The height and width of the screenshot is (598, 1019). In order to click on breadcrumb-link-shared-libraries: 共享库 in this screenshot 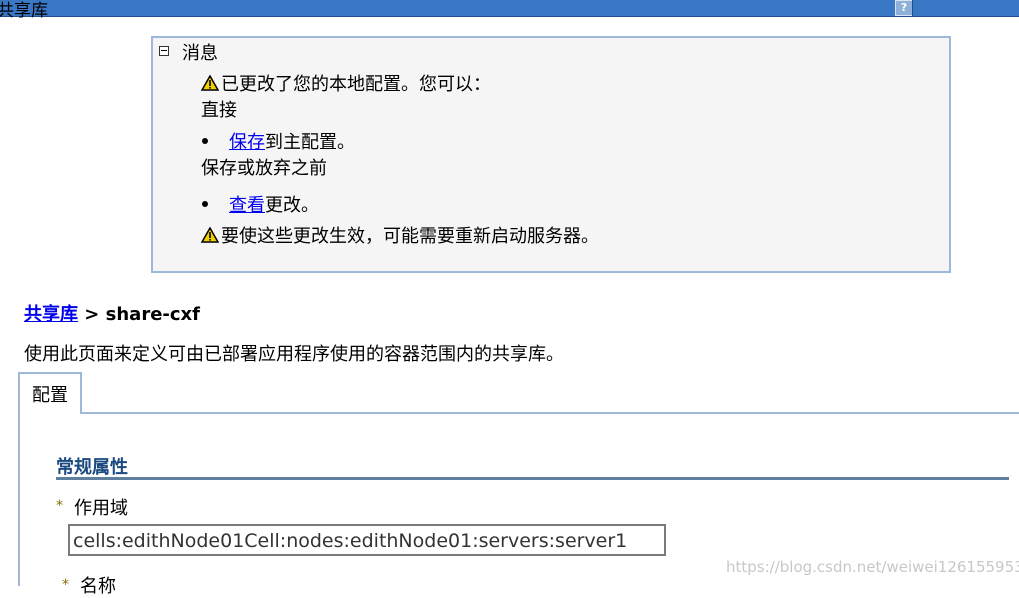, I will do `click(51, 314)`.